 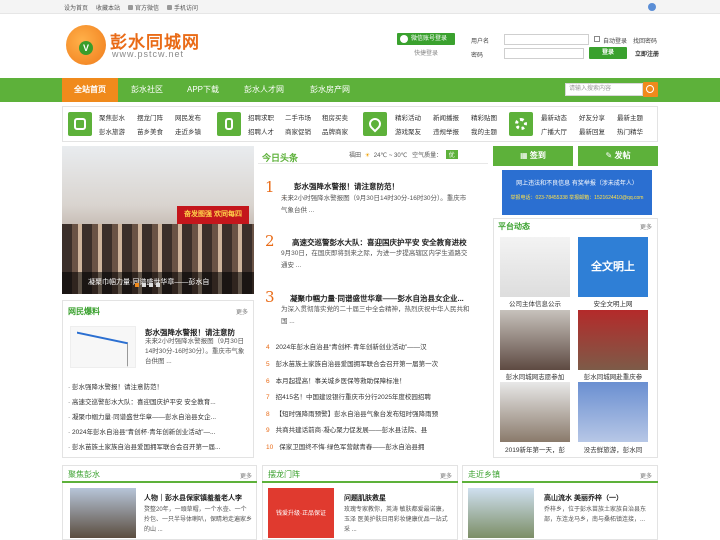 I want to click on cat-news: 新闻播报, so click(x=446, y=117).